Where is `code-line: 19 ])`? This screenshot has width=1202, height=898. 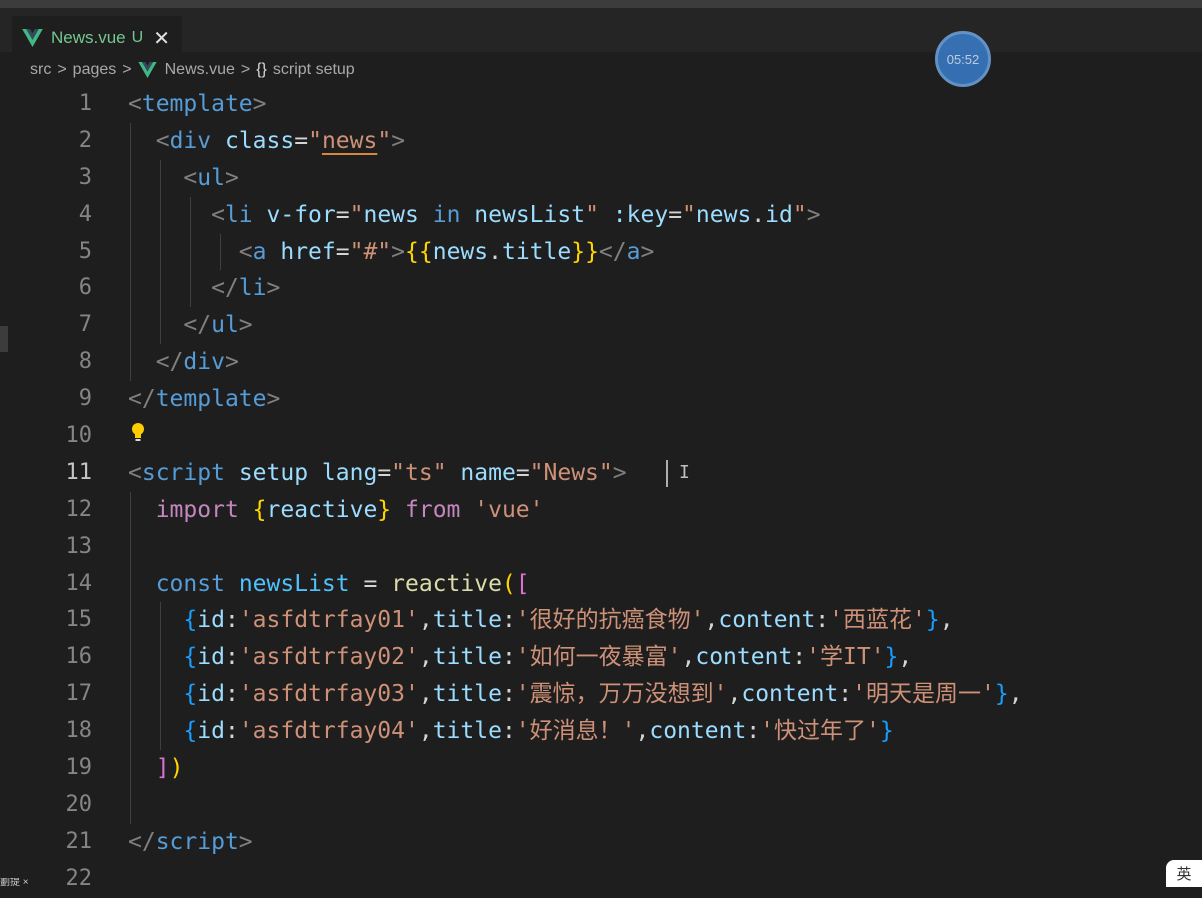
code-line: 19 ]) is located at coordinates (601, 768).